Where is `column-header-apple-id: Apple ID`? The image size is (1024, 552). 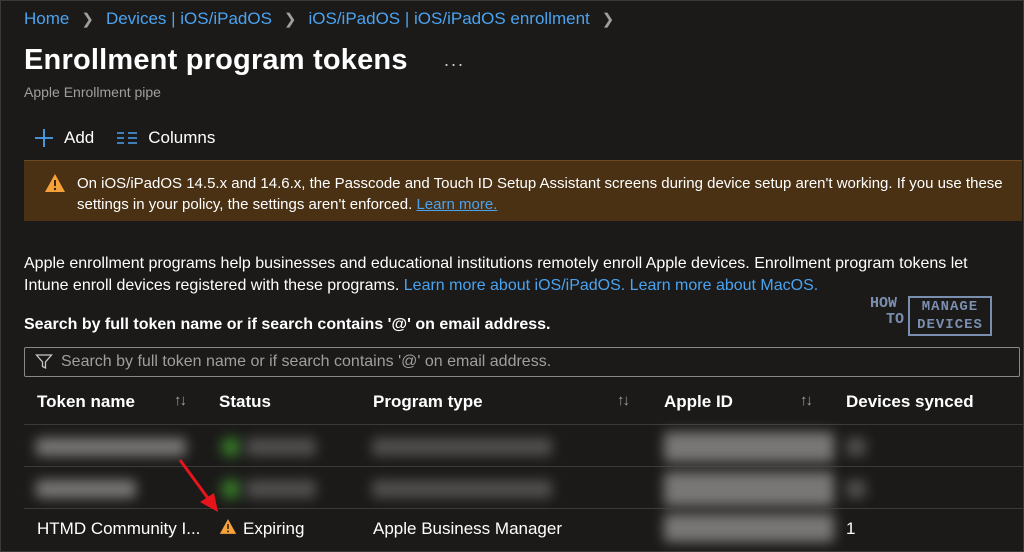
column-header-apple-id: Apple ID is located at coordinates (698, 402).